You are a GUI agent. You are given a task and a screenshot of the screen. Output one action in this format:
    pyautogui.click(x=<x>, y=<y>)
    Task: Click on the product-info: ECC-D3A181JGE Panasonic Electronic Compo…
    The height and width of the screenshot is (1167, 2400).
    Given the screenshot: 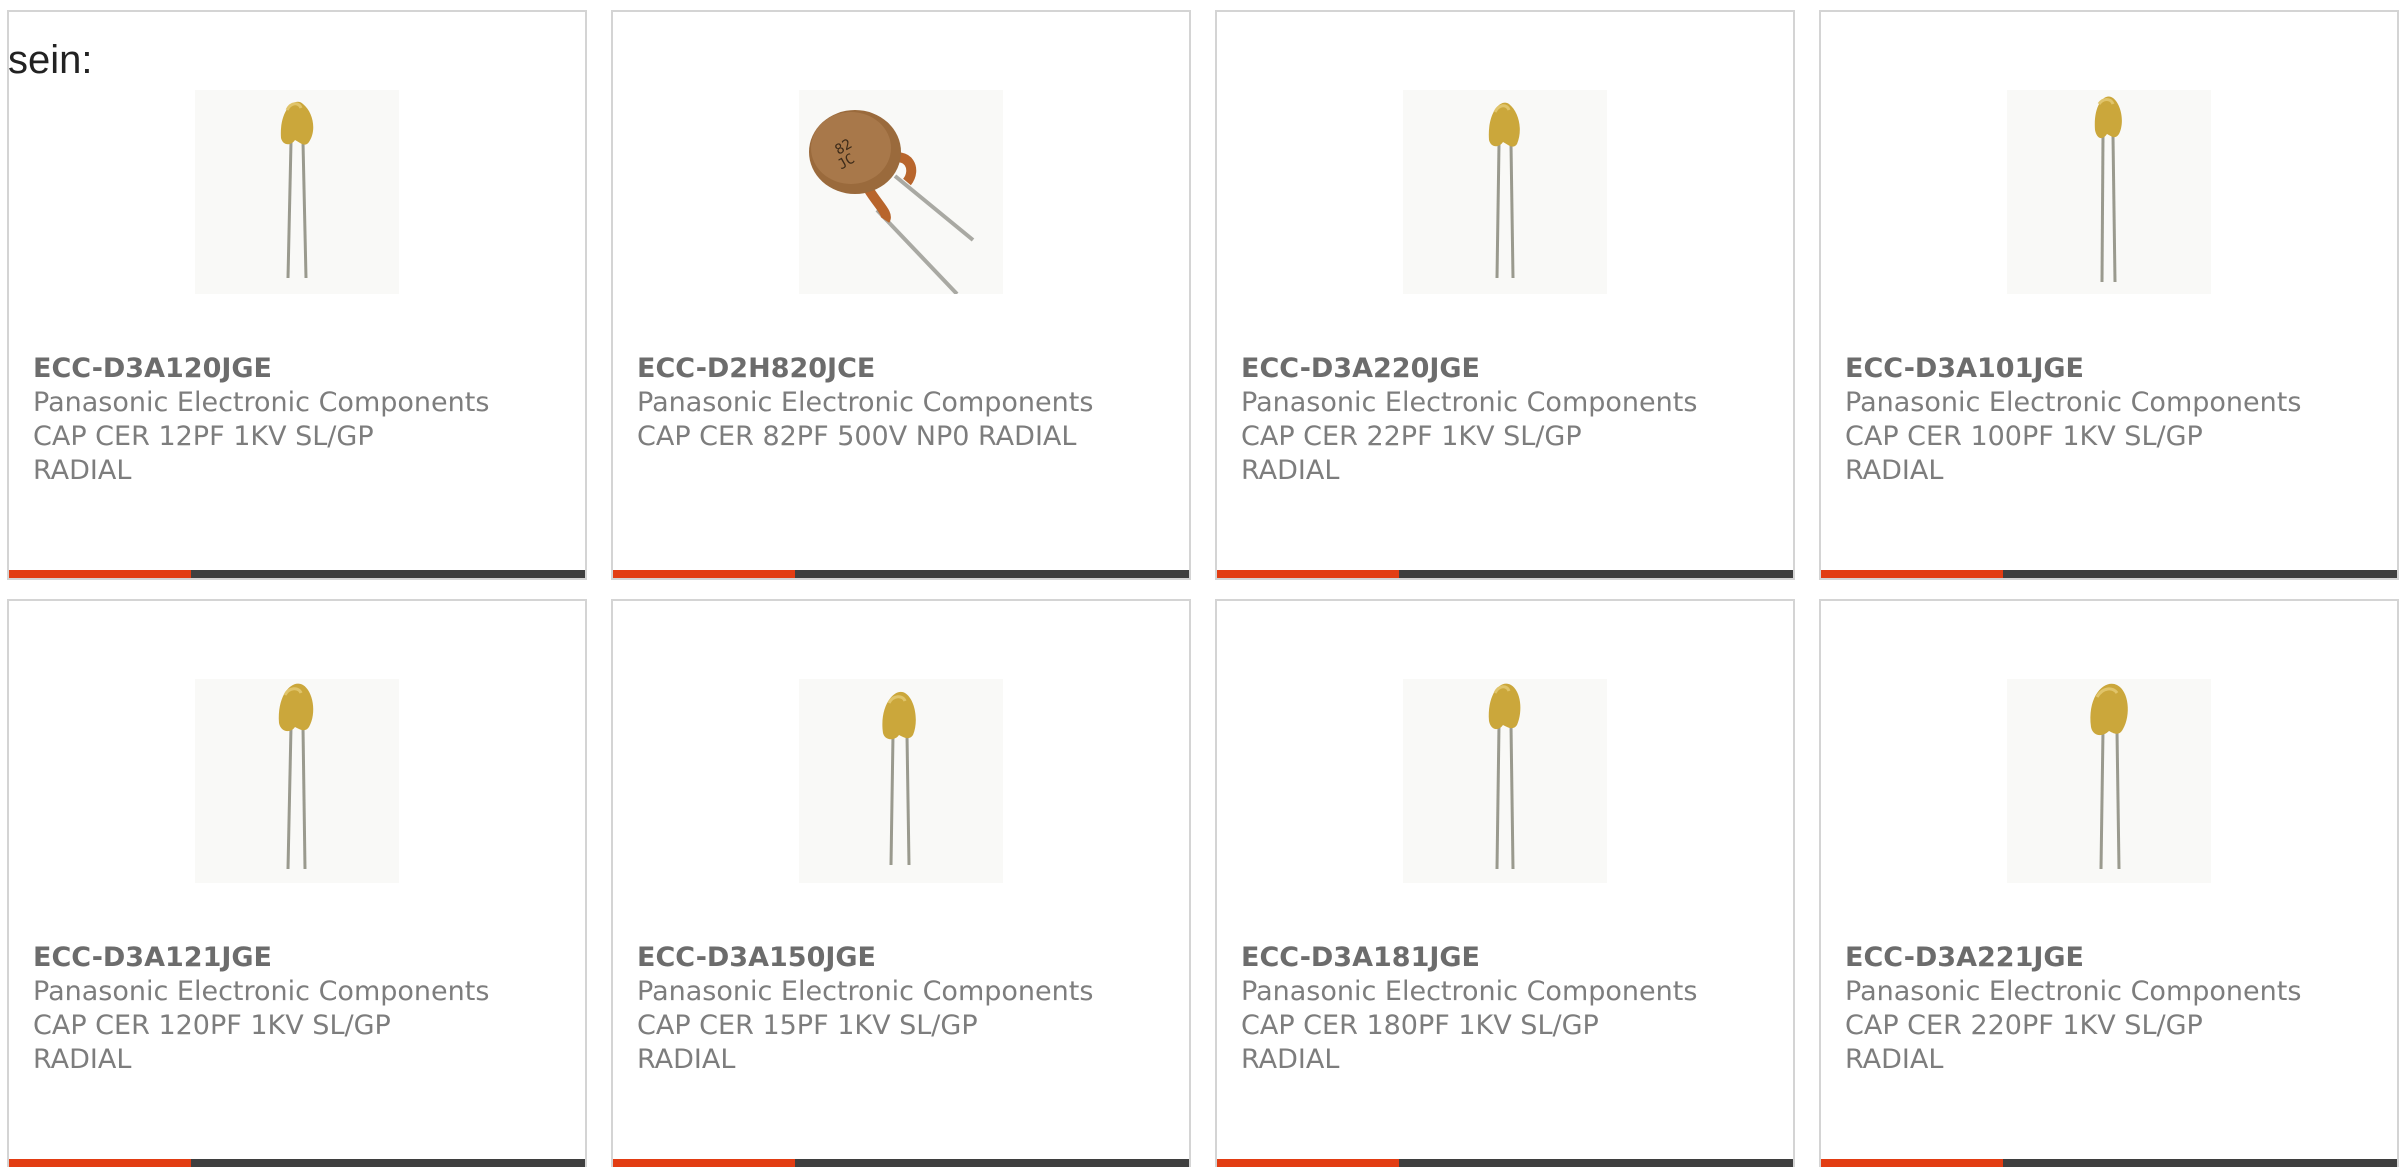 What is the action you would take?
    pyautogui.click(x=1507, y=1009)
    